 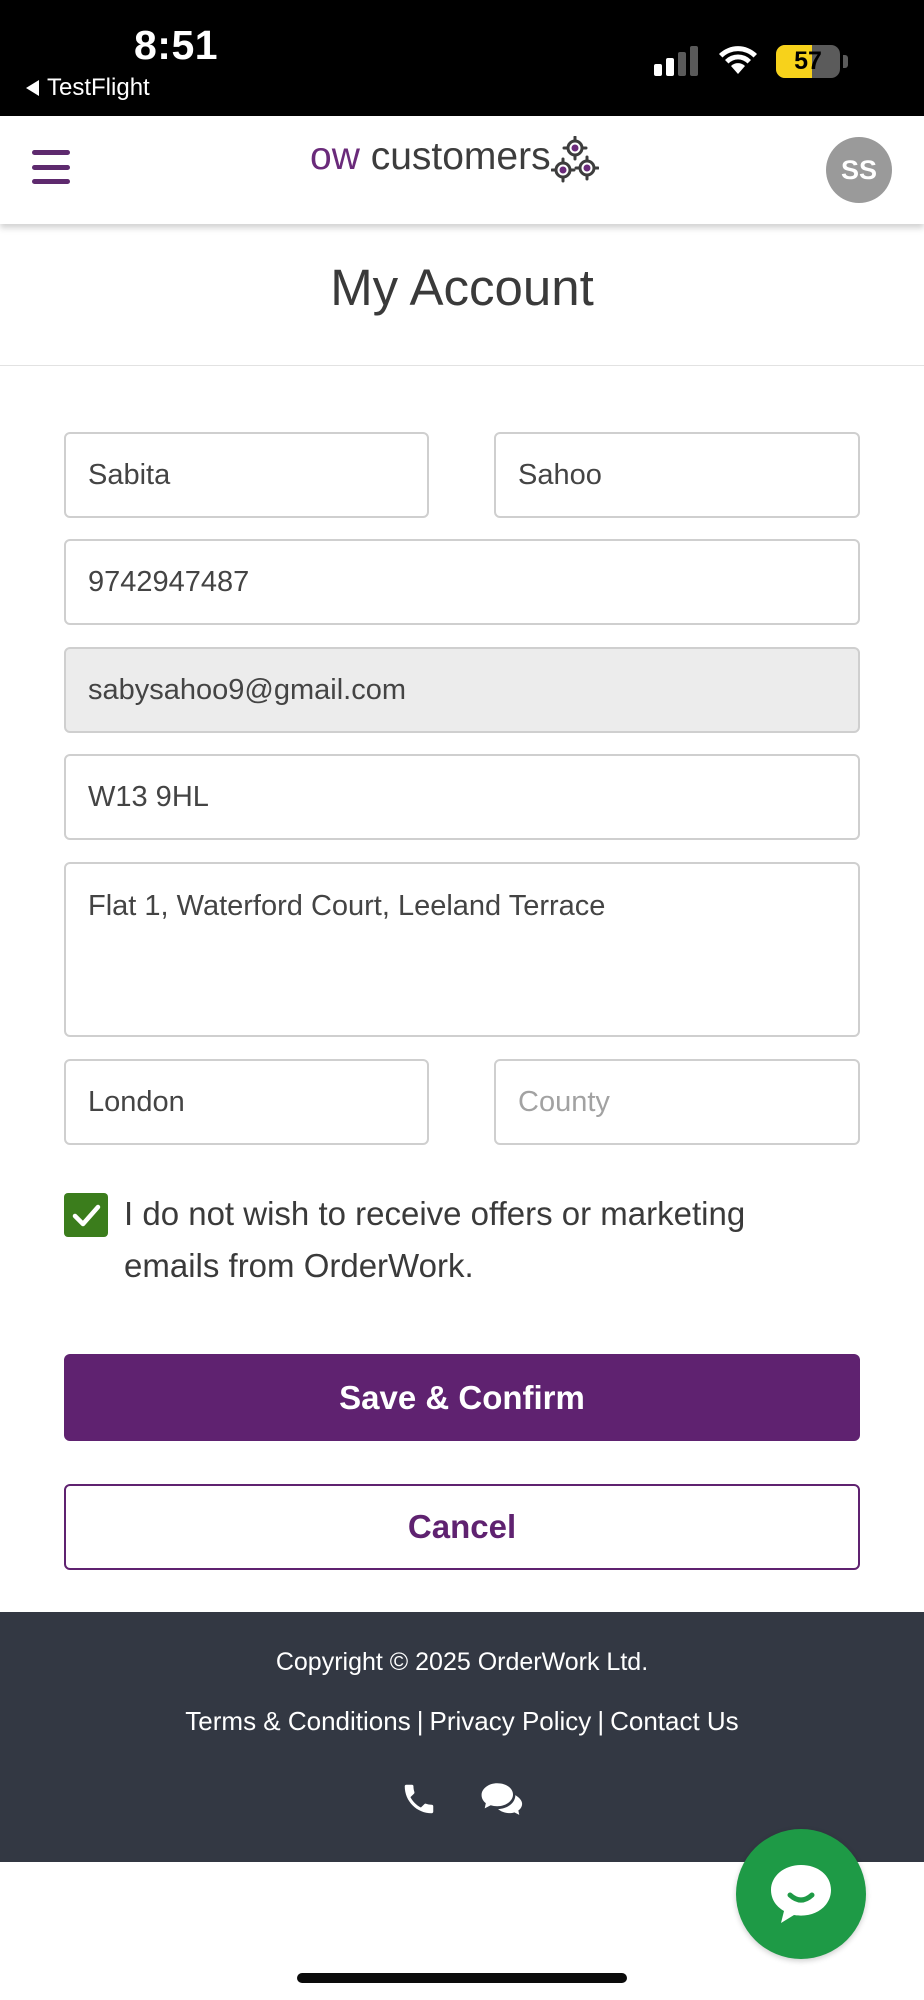 I want to click on battery-percent: 57, so click(x=808, y=61).